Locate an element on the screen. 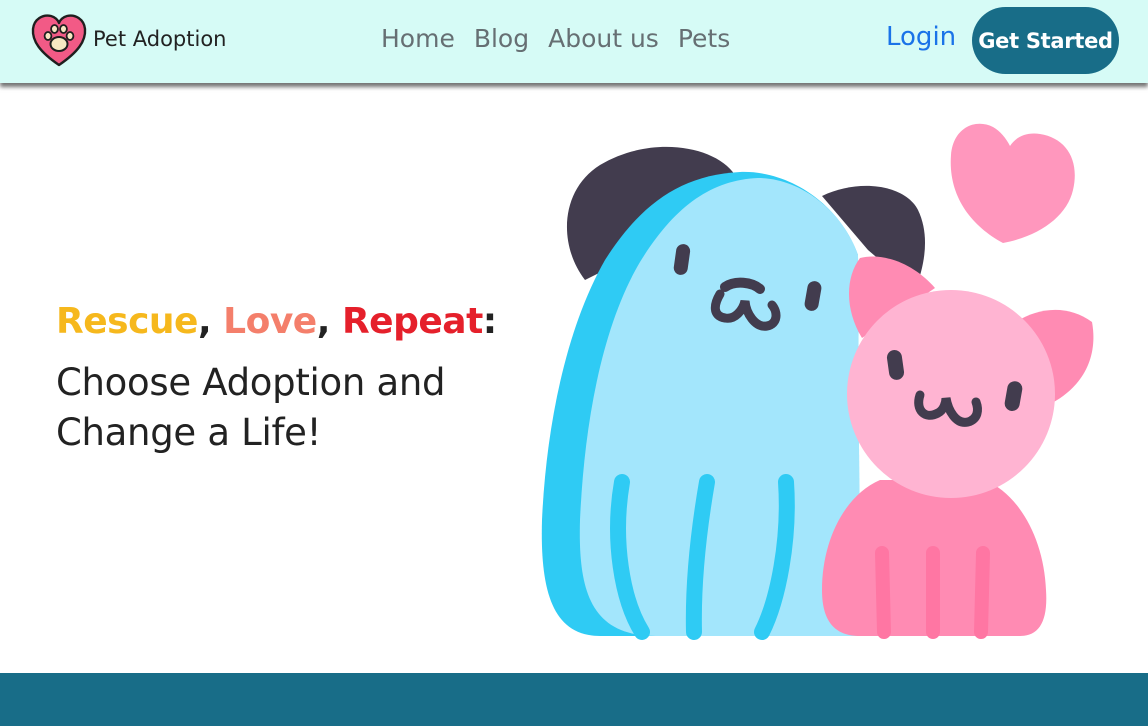  hero-tagline: Rescue, Love, Repeat: is located at coordinates (286, 322).